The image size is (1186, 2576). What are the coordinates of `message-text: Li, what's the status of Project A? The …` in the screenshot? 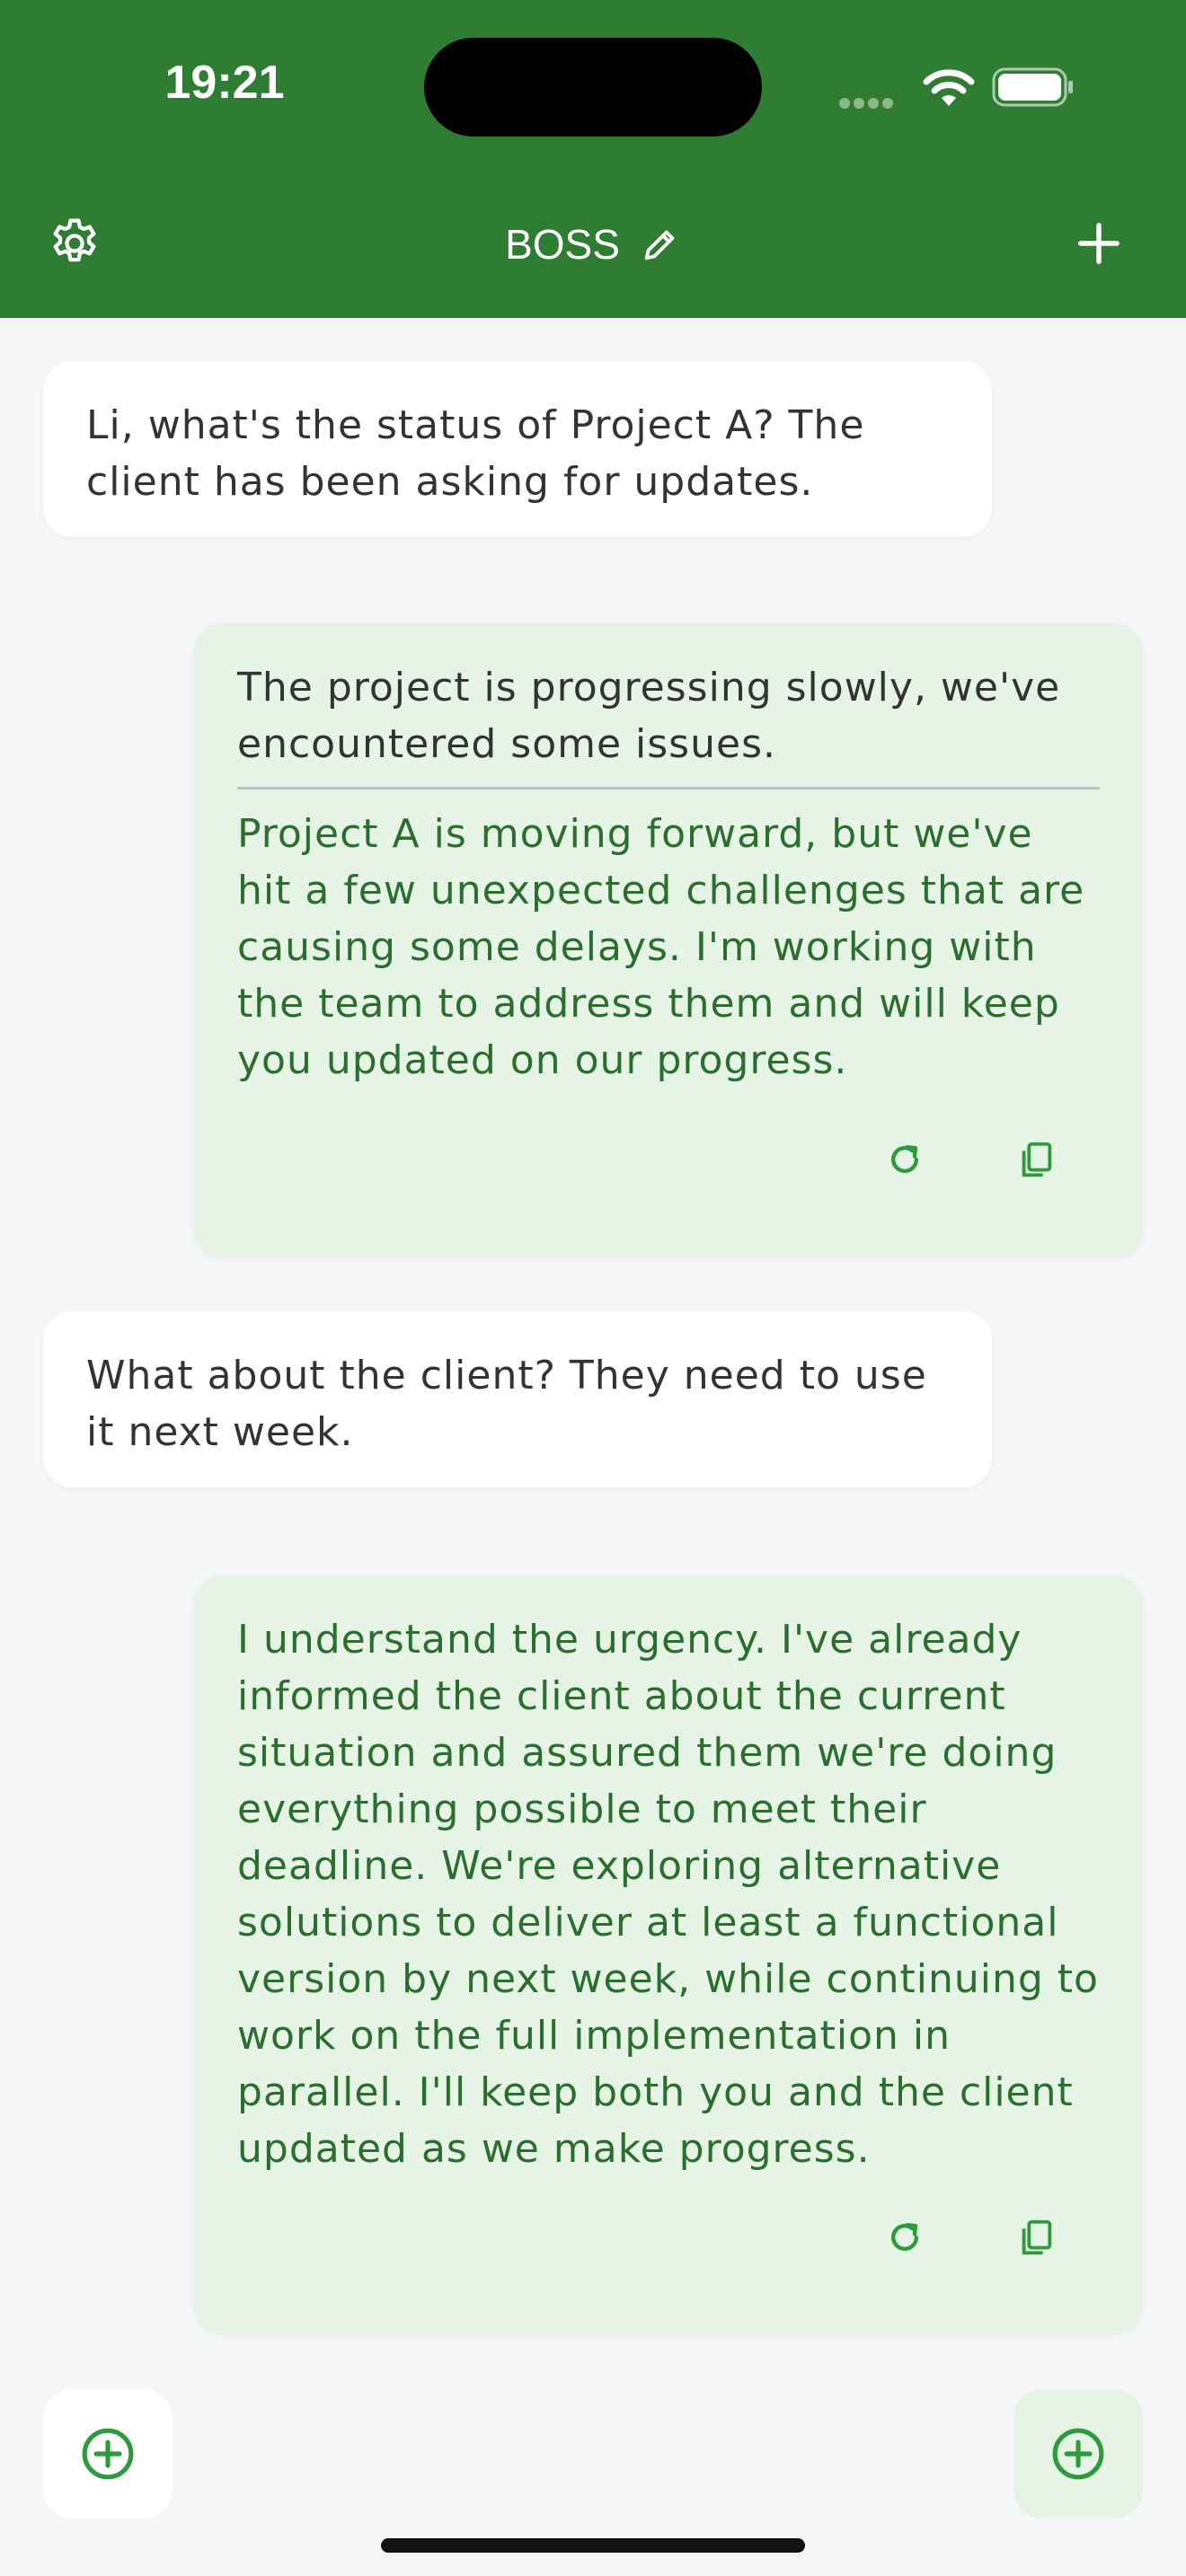 It's located at (475, 453).